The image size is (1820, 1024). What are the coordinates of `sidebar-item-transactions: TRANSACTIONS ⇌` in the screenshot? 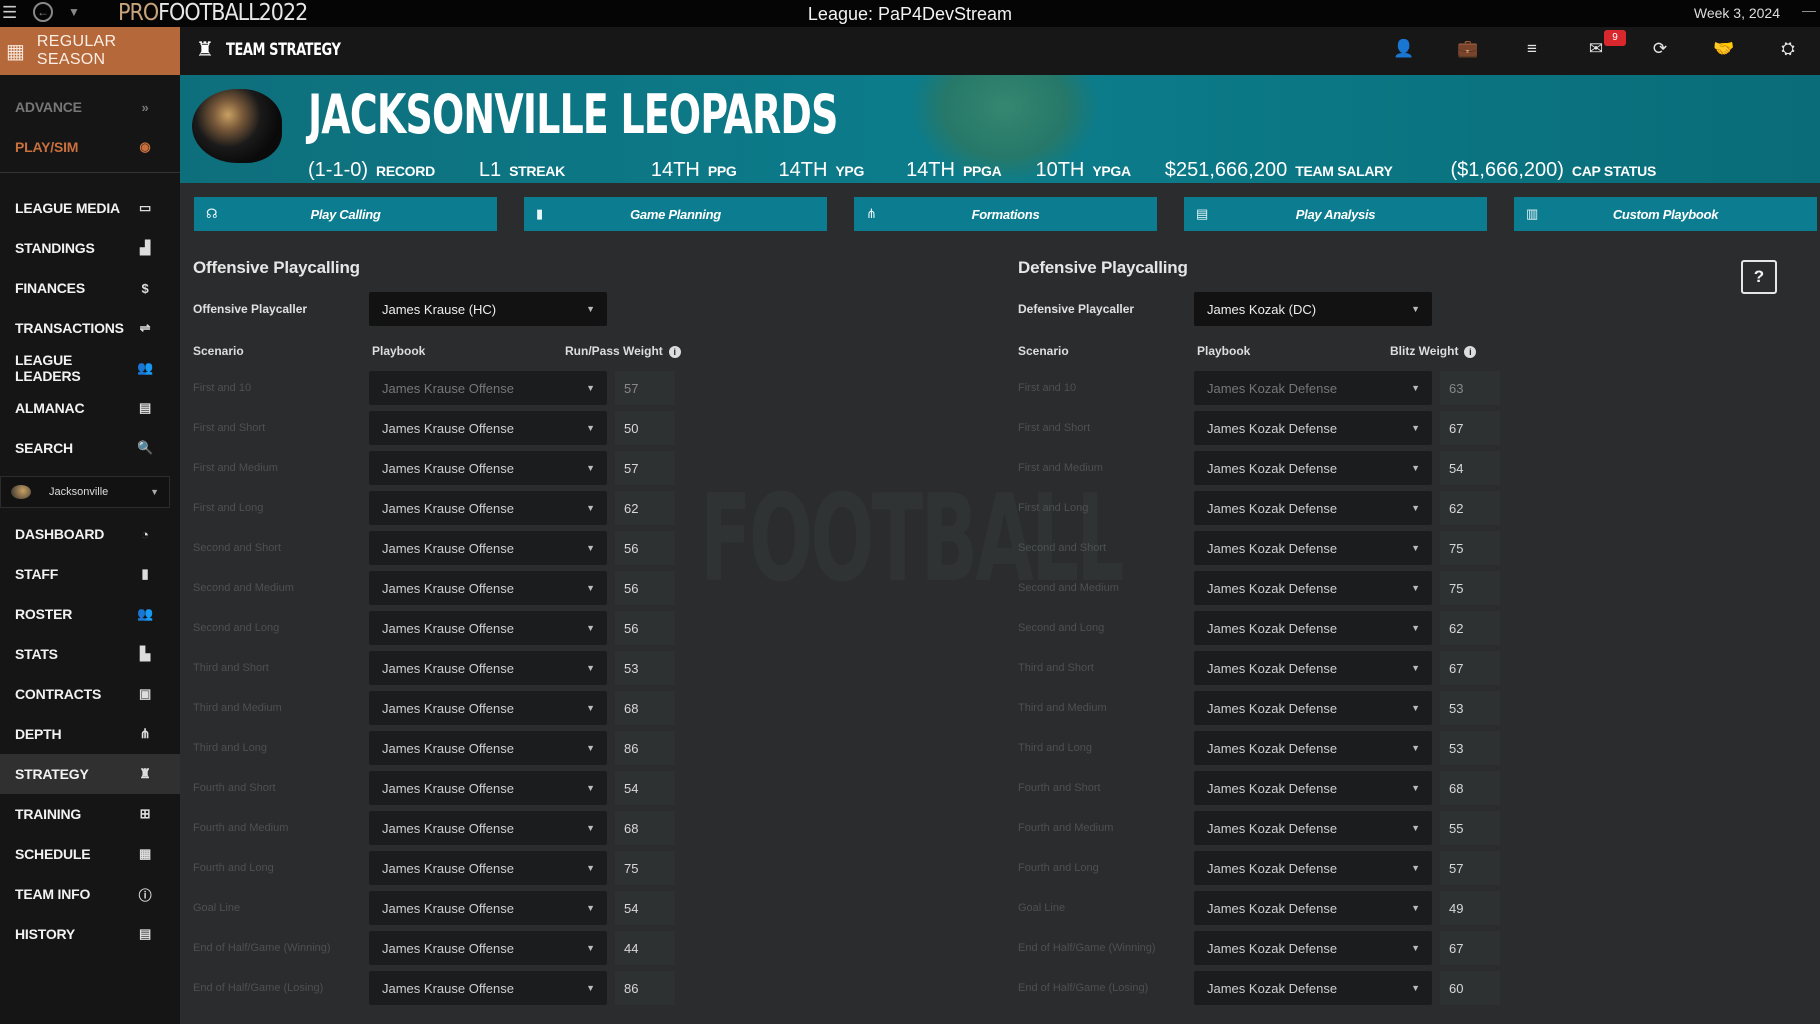 It's located at (90, 328).